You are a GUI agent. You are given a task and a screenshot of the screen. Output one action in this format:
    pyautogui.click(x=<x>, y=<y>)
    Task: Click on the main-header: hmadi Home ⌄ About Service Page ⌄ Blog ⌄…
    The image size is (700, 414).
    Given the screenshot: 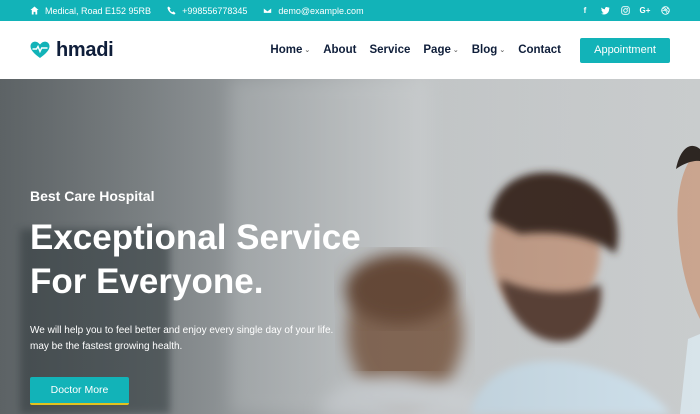 What is the action you would take?
    pyautogui.click(x=350, y=50)
    